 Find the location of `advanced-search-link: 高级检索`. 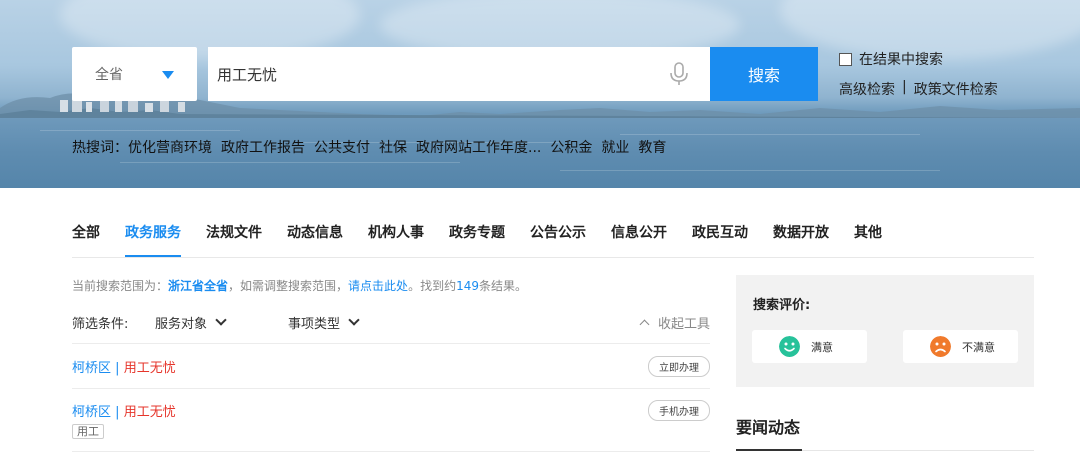

advanced-search-link: 高级检索 is located at coordinates (867, 89).